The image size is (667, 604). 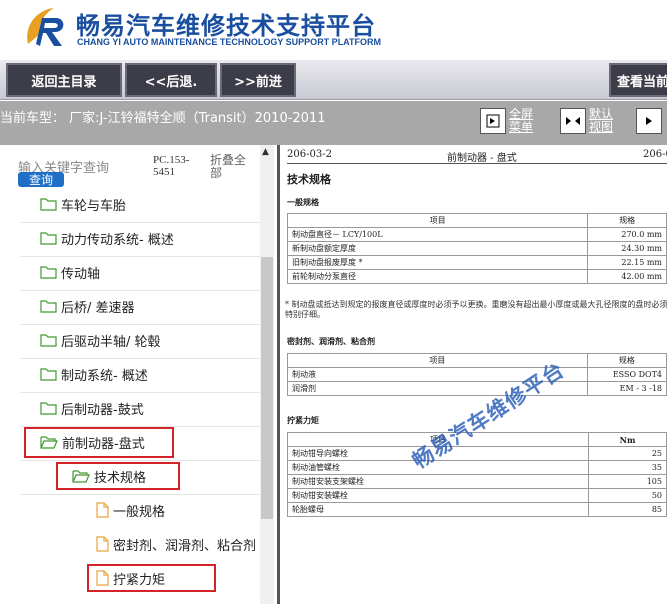 I want to click on row-value: 42.00 mm, so click(x=627, y=276).